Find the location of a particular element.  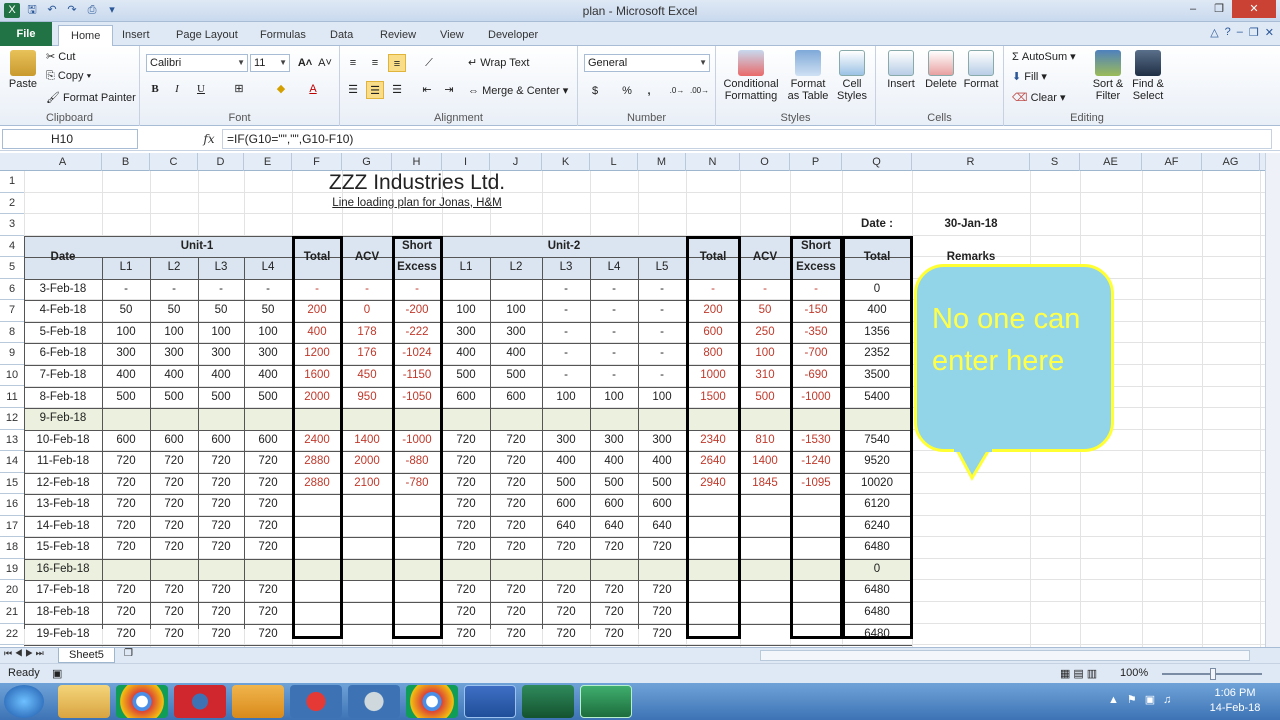

date-cell: 4-Feb-18 is located at coordinates (63, 311).